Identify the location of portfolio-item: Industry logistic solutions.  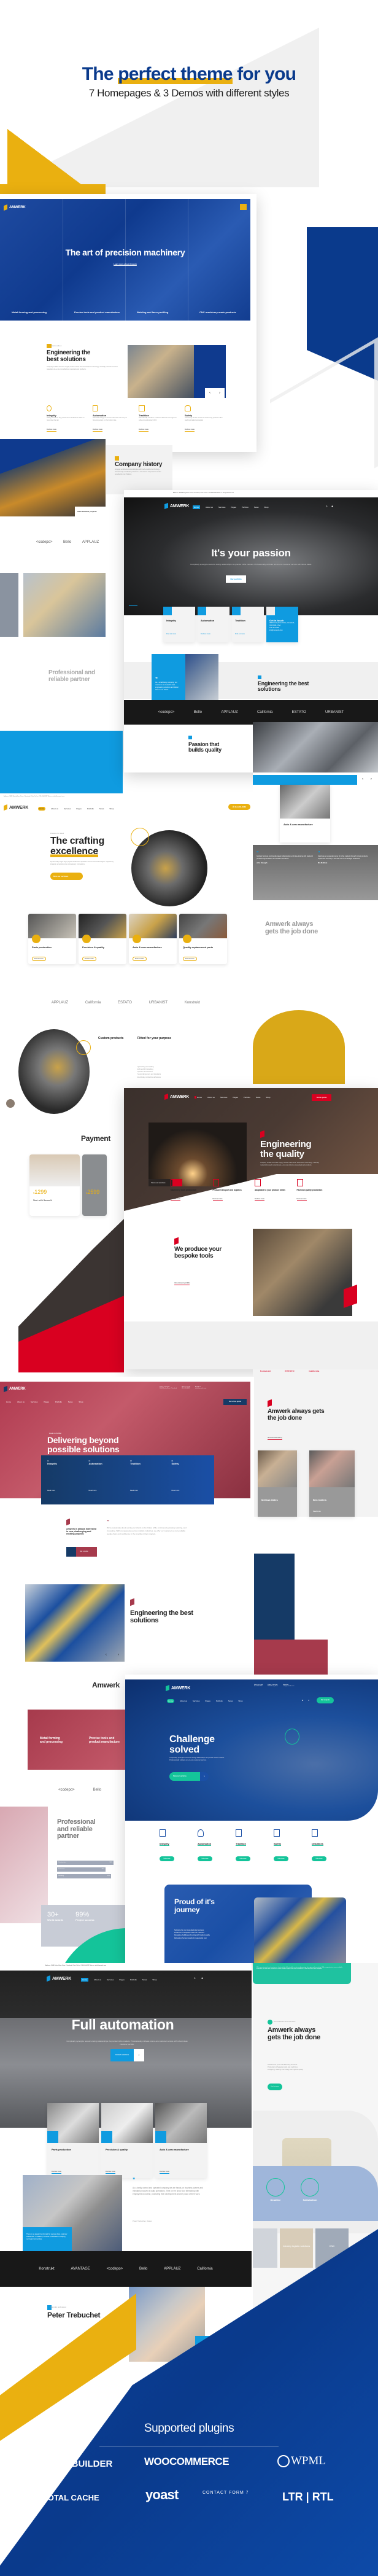
(296, 2248).